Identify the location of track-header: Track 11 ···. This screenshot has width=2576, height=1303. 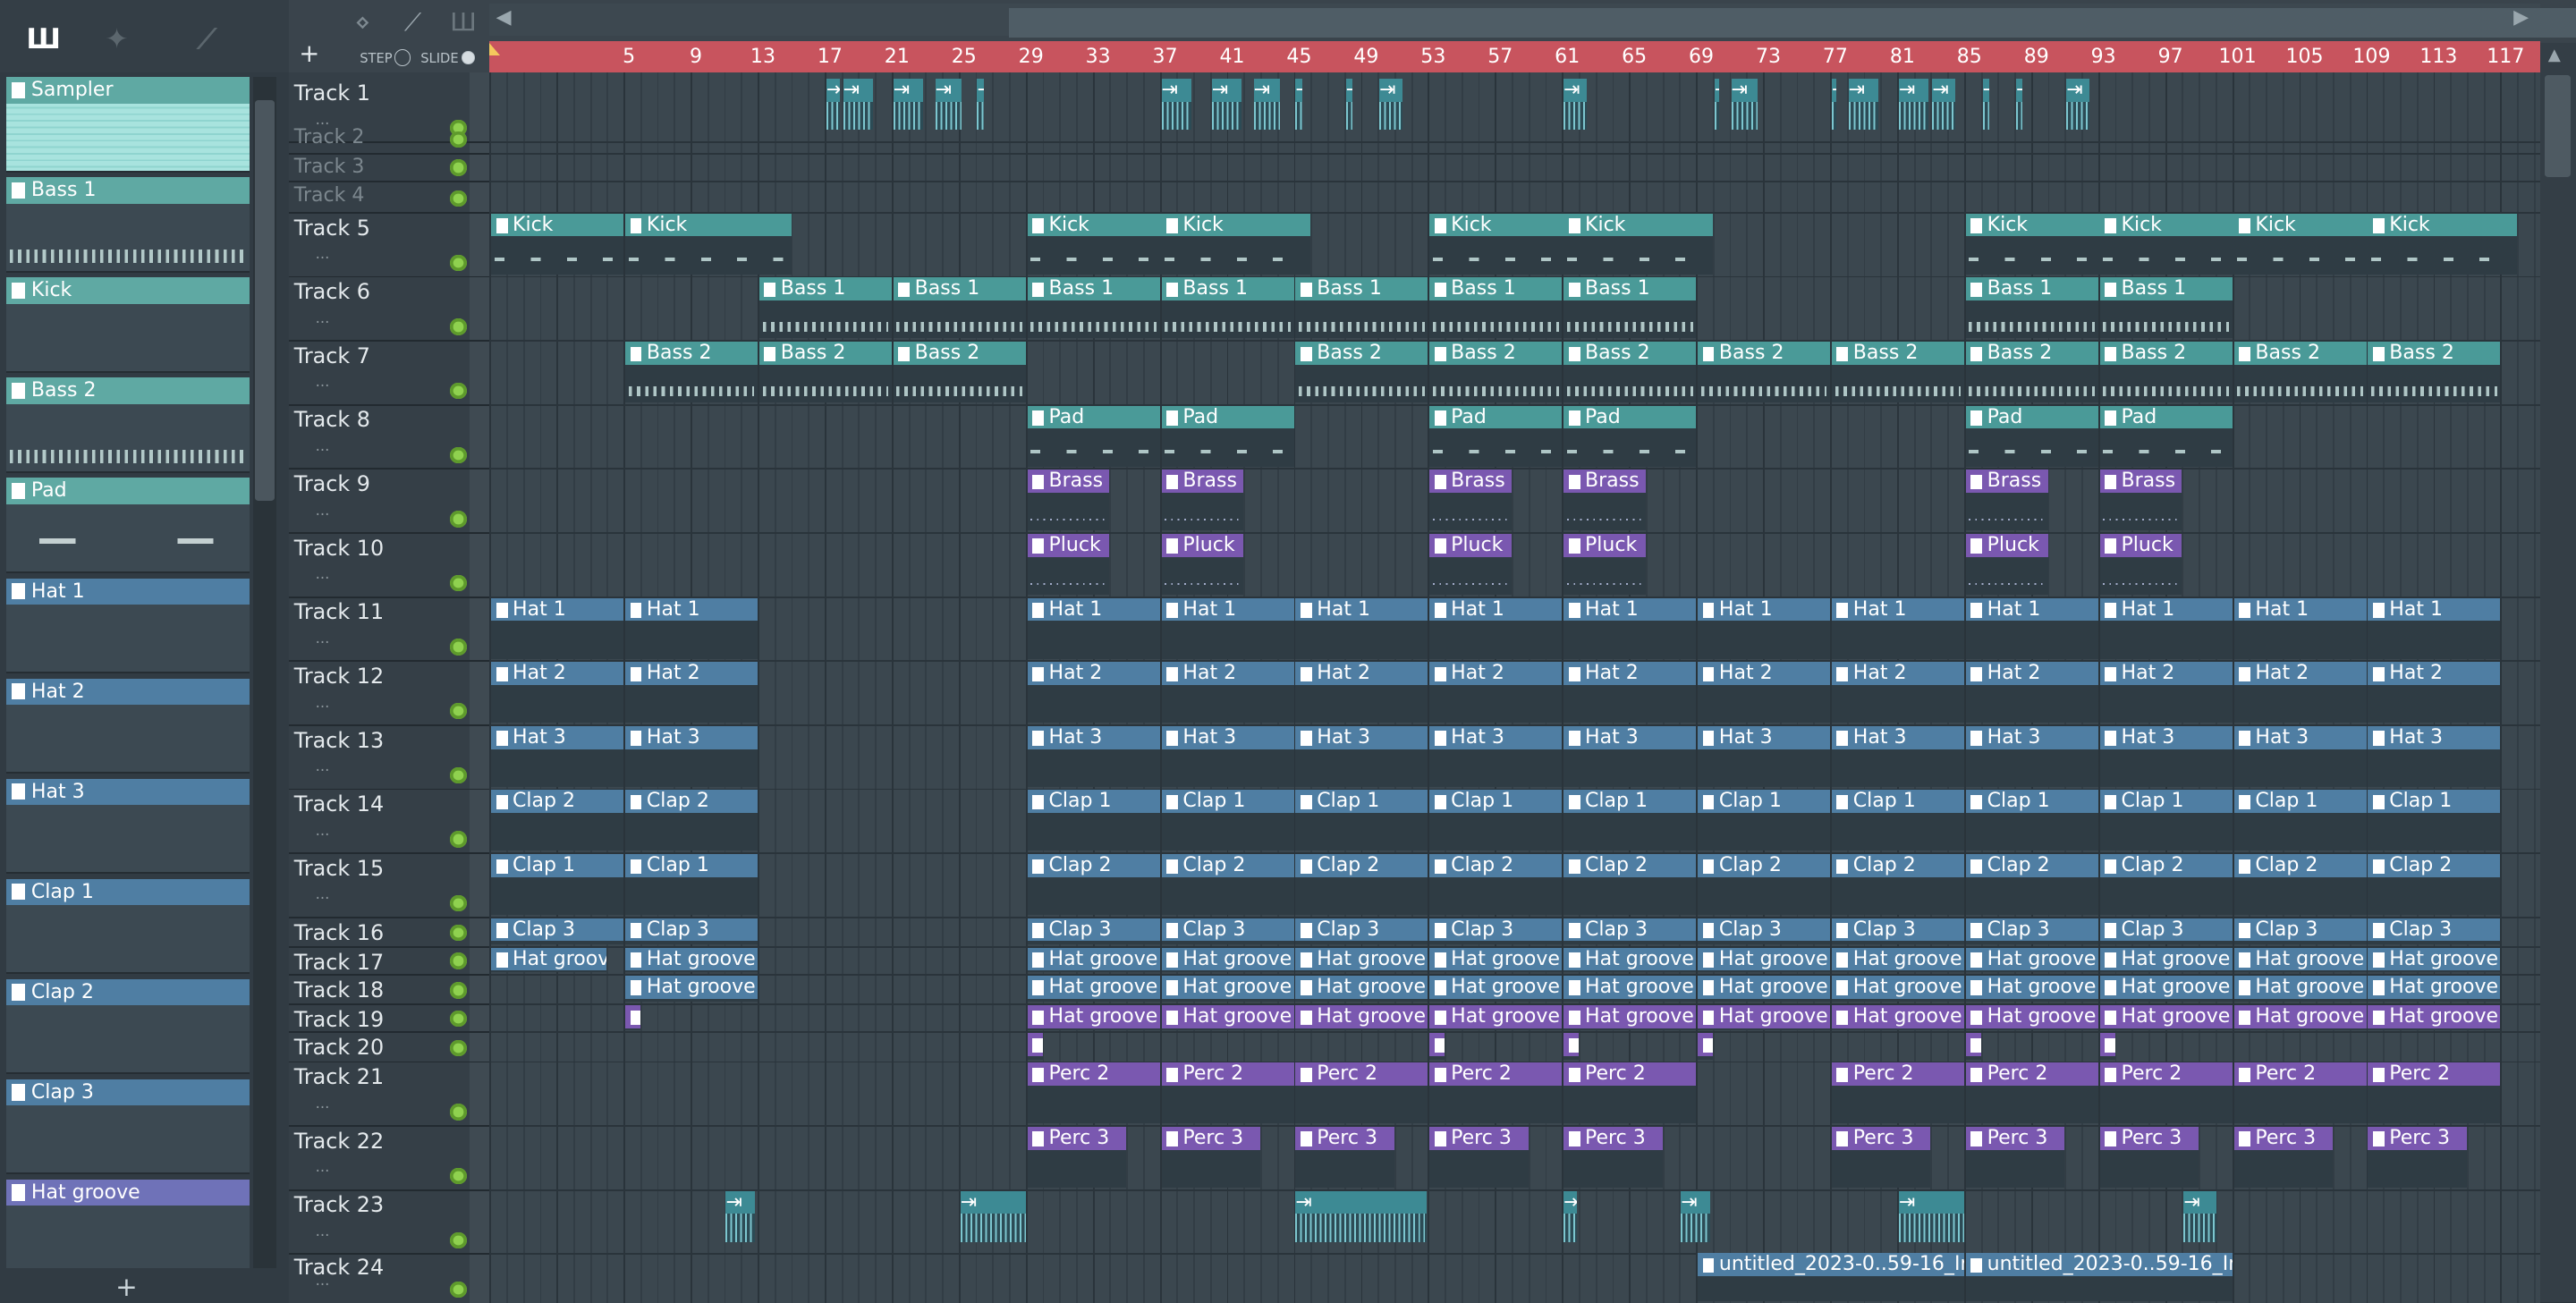
(379, 629).